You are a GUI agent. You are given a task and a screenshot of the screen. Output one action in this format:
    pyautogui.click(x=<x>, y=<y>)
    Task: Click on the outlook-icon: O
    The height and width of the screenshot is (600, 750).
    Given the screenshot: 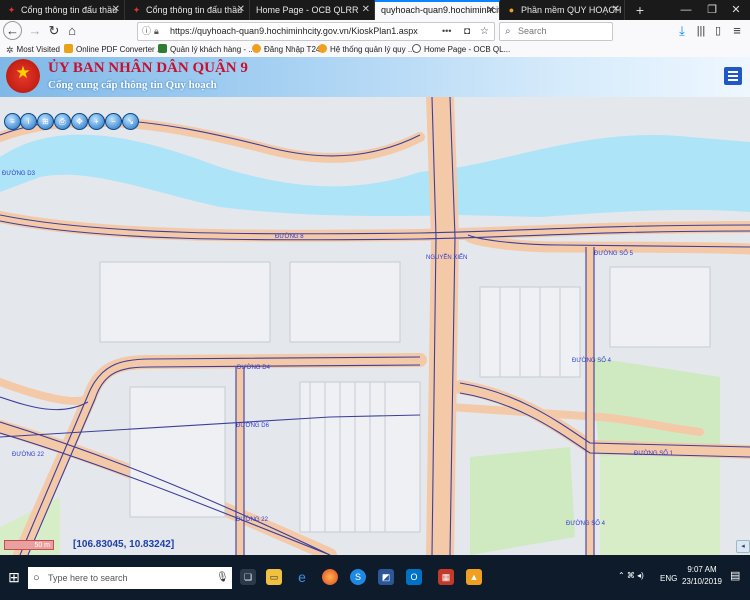 What is the action you would take?
    pyautogui.click(x=414, y=577)
    